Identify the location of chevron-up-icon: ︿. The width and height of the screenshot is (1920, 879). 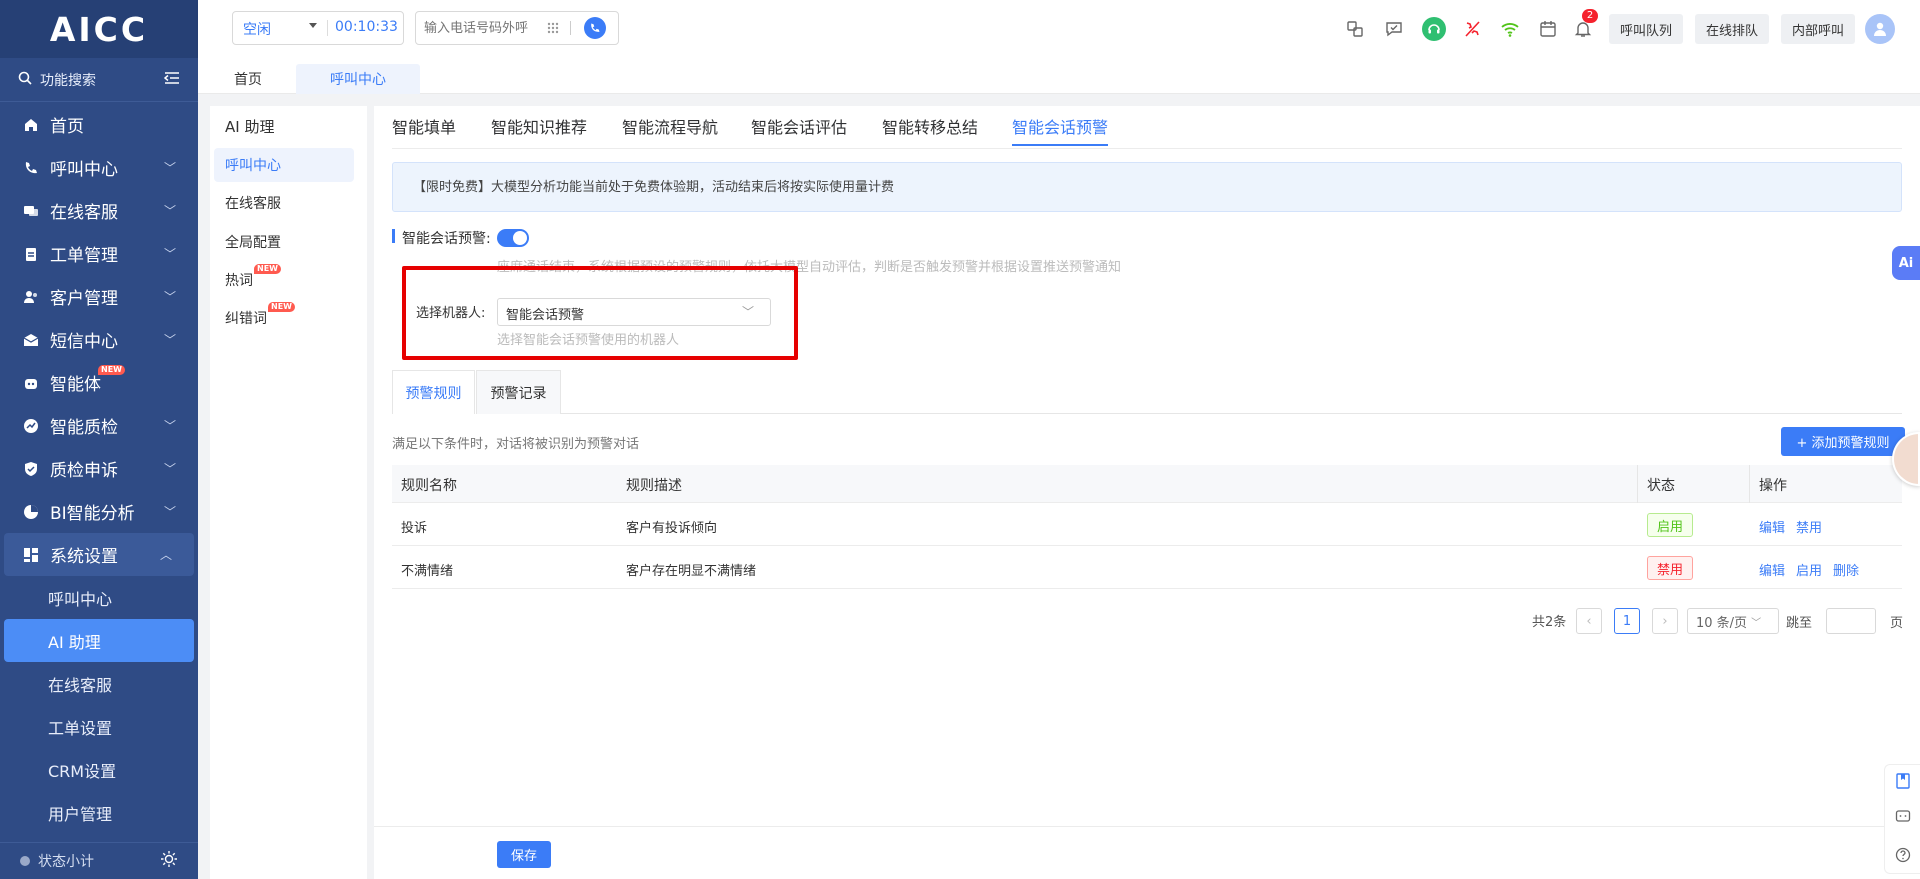
(165, 555).